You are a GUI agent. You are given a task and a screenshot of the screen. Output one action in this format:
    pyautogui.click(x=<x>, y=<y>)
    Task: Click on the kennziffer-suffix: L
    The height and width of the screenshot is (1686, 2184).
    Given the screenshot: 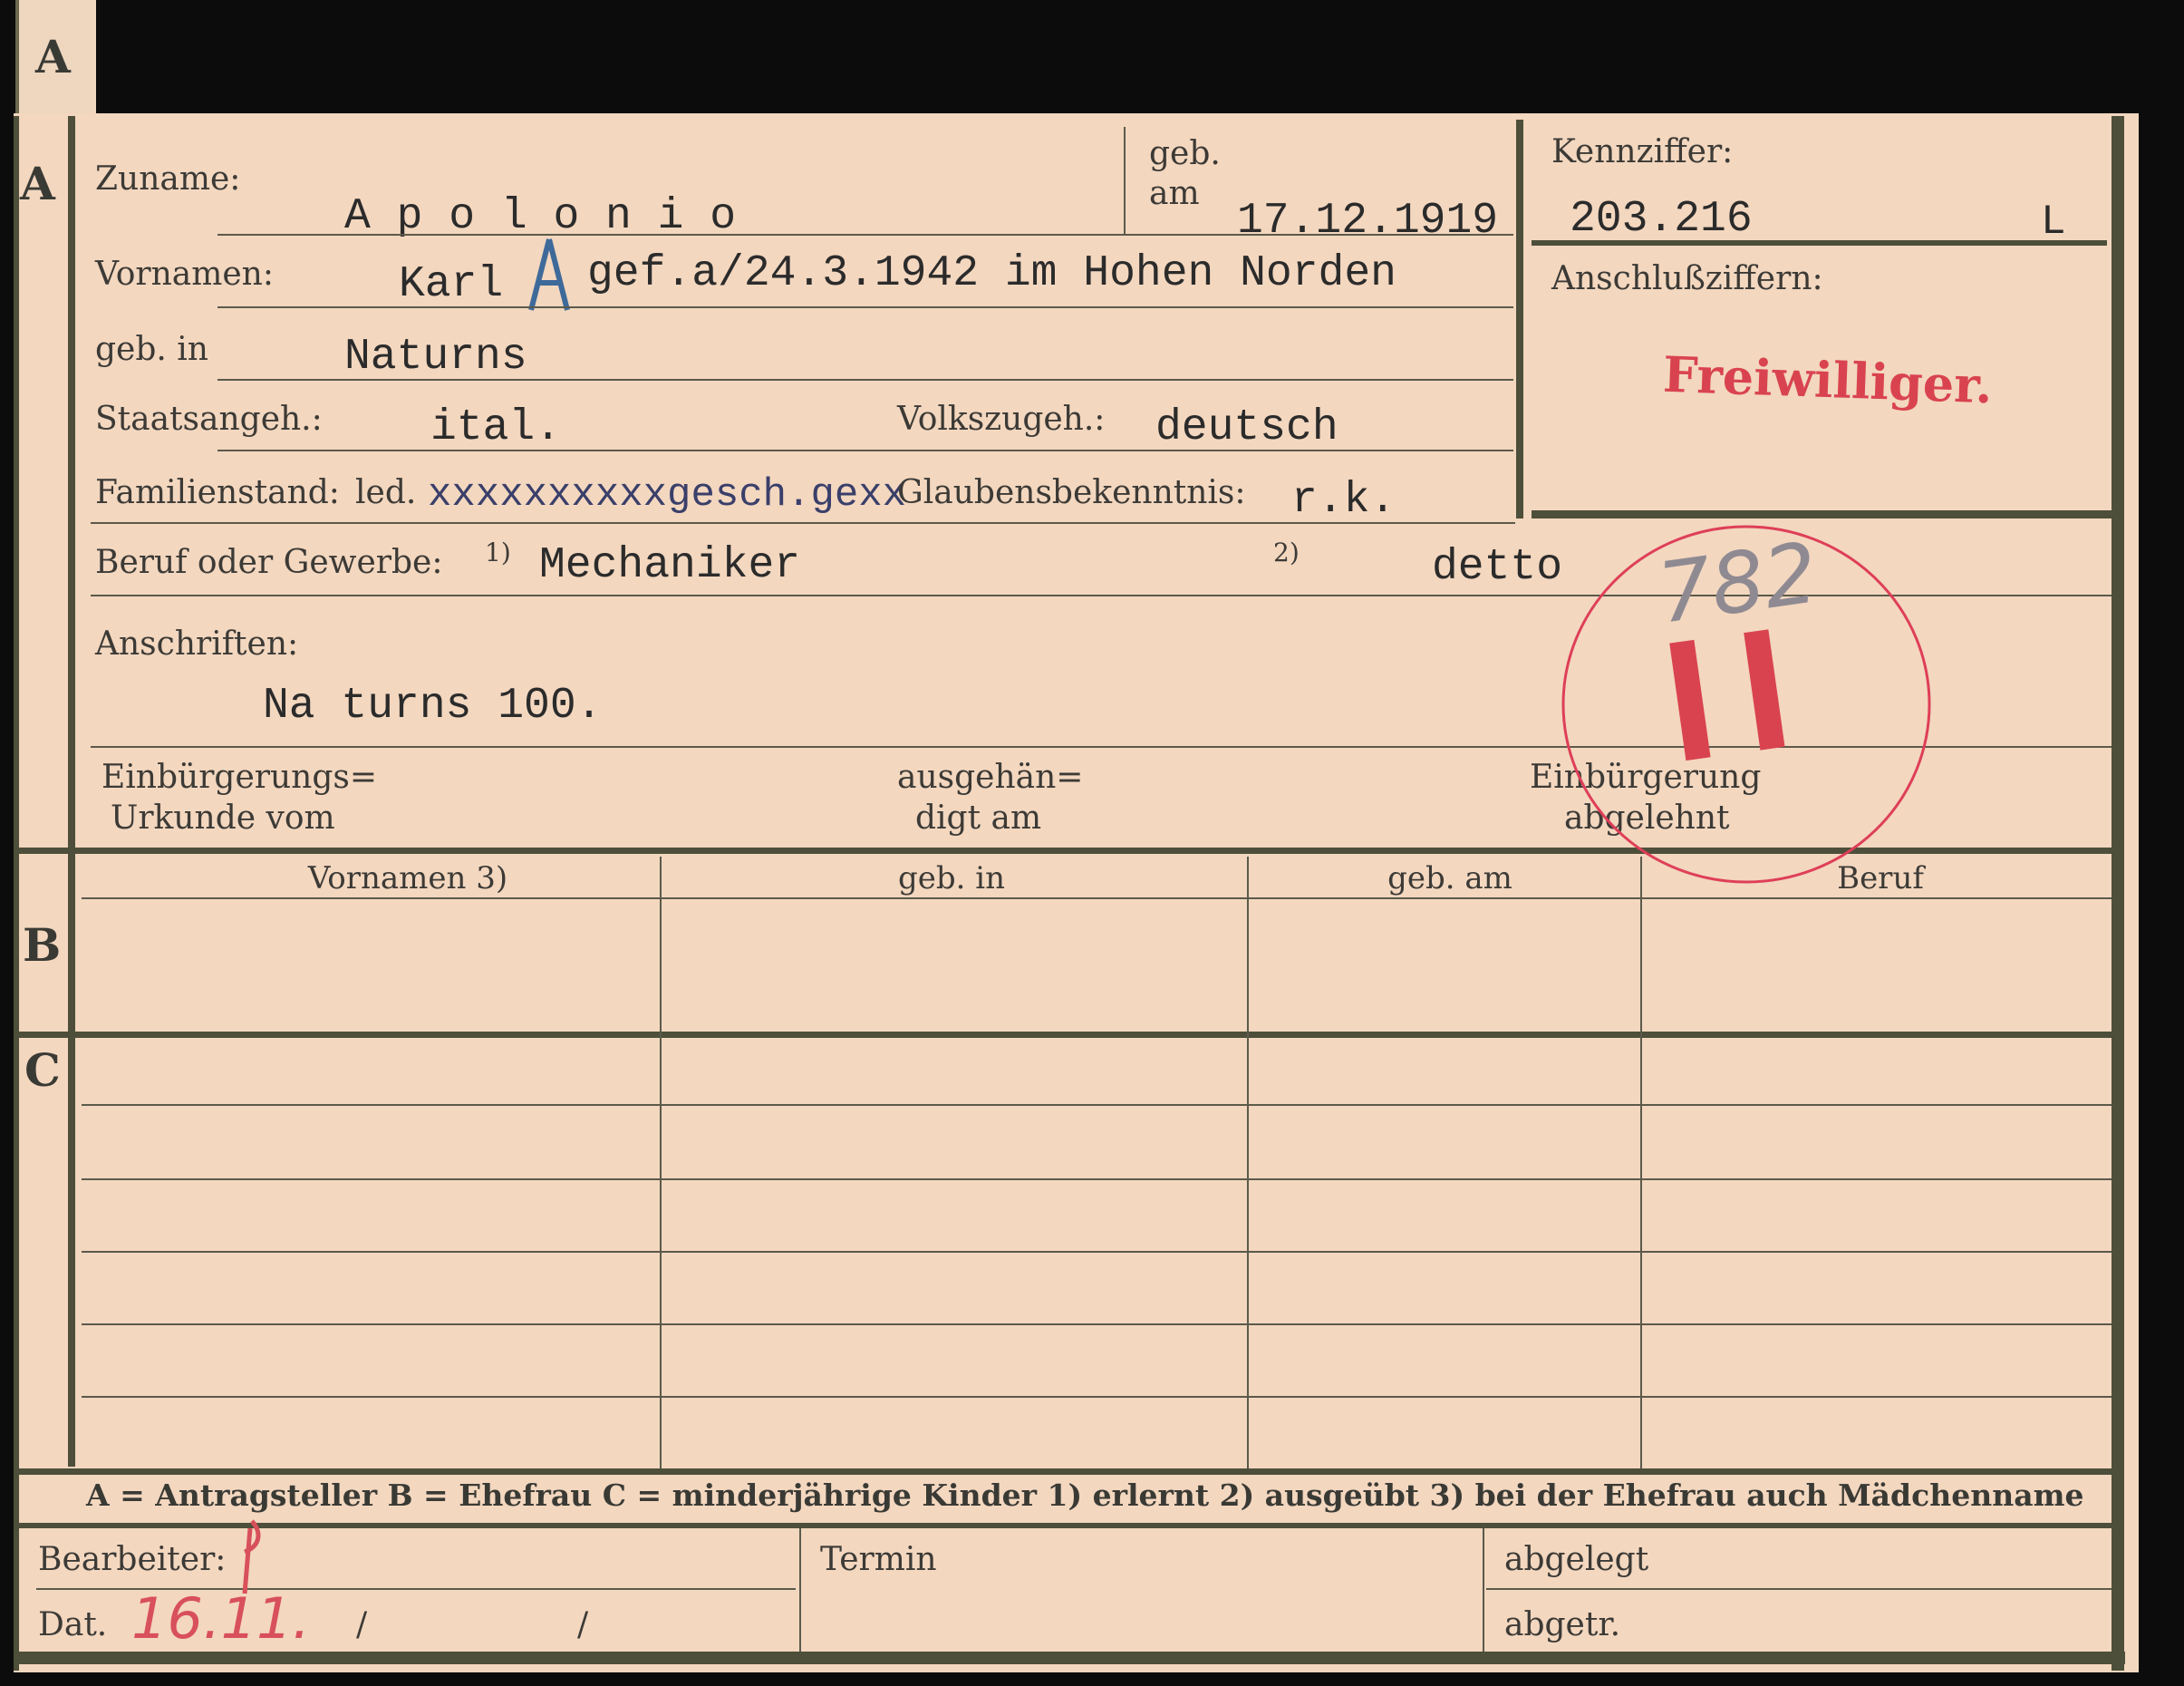 What is the action you would take?
    pyautogui.click(x=2053, y=222)
    